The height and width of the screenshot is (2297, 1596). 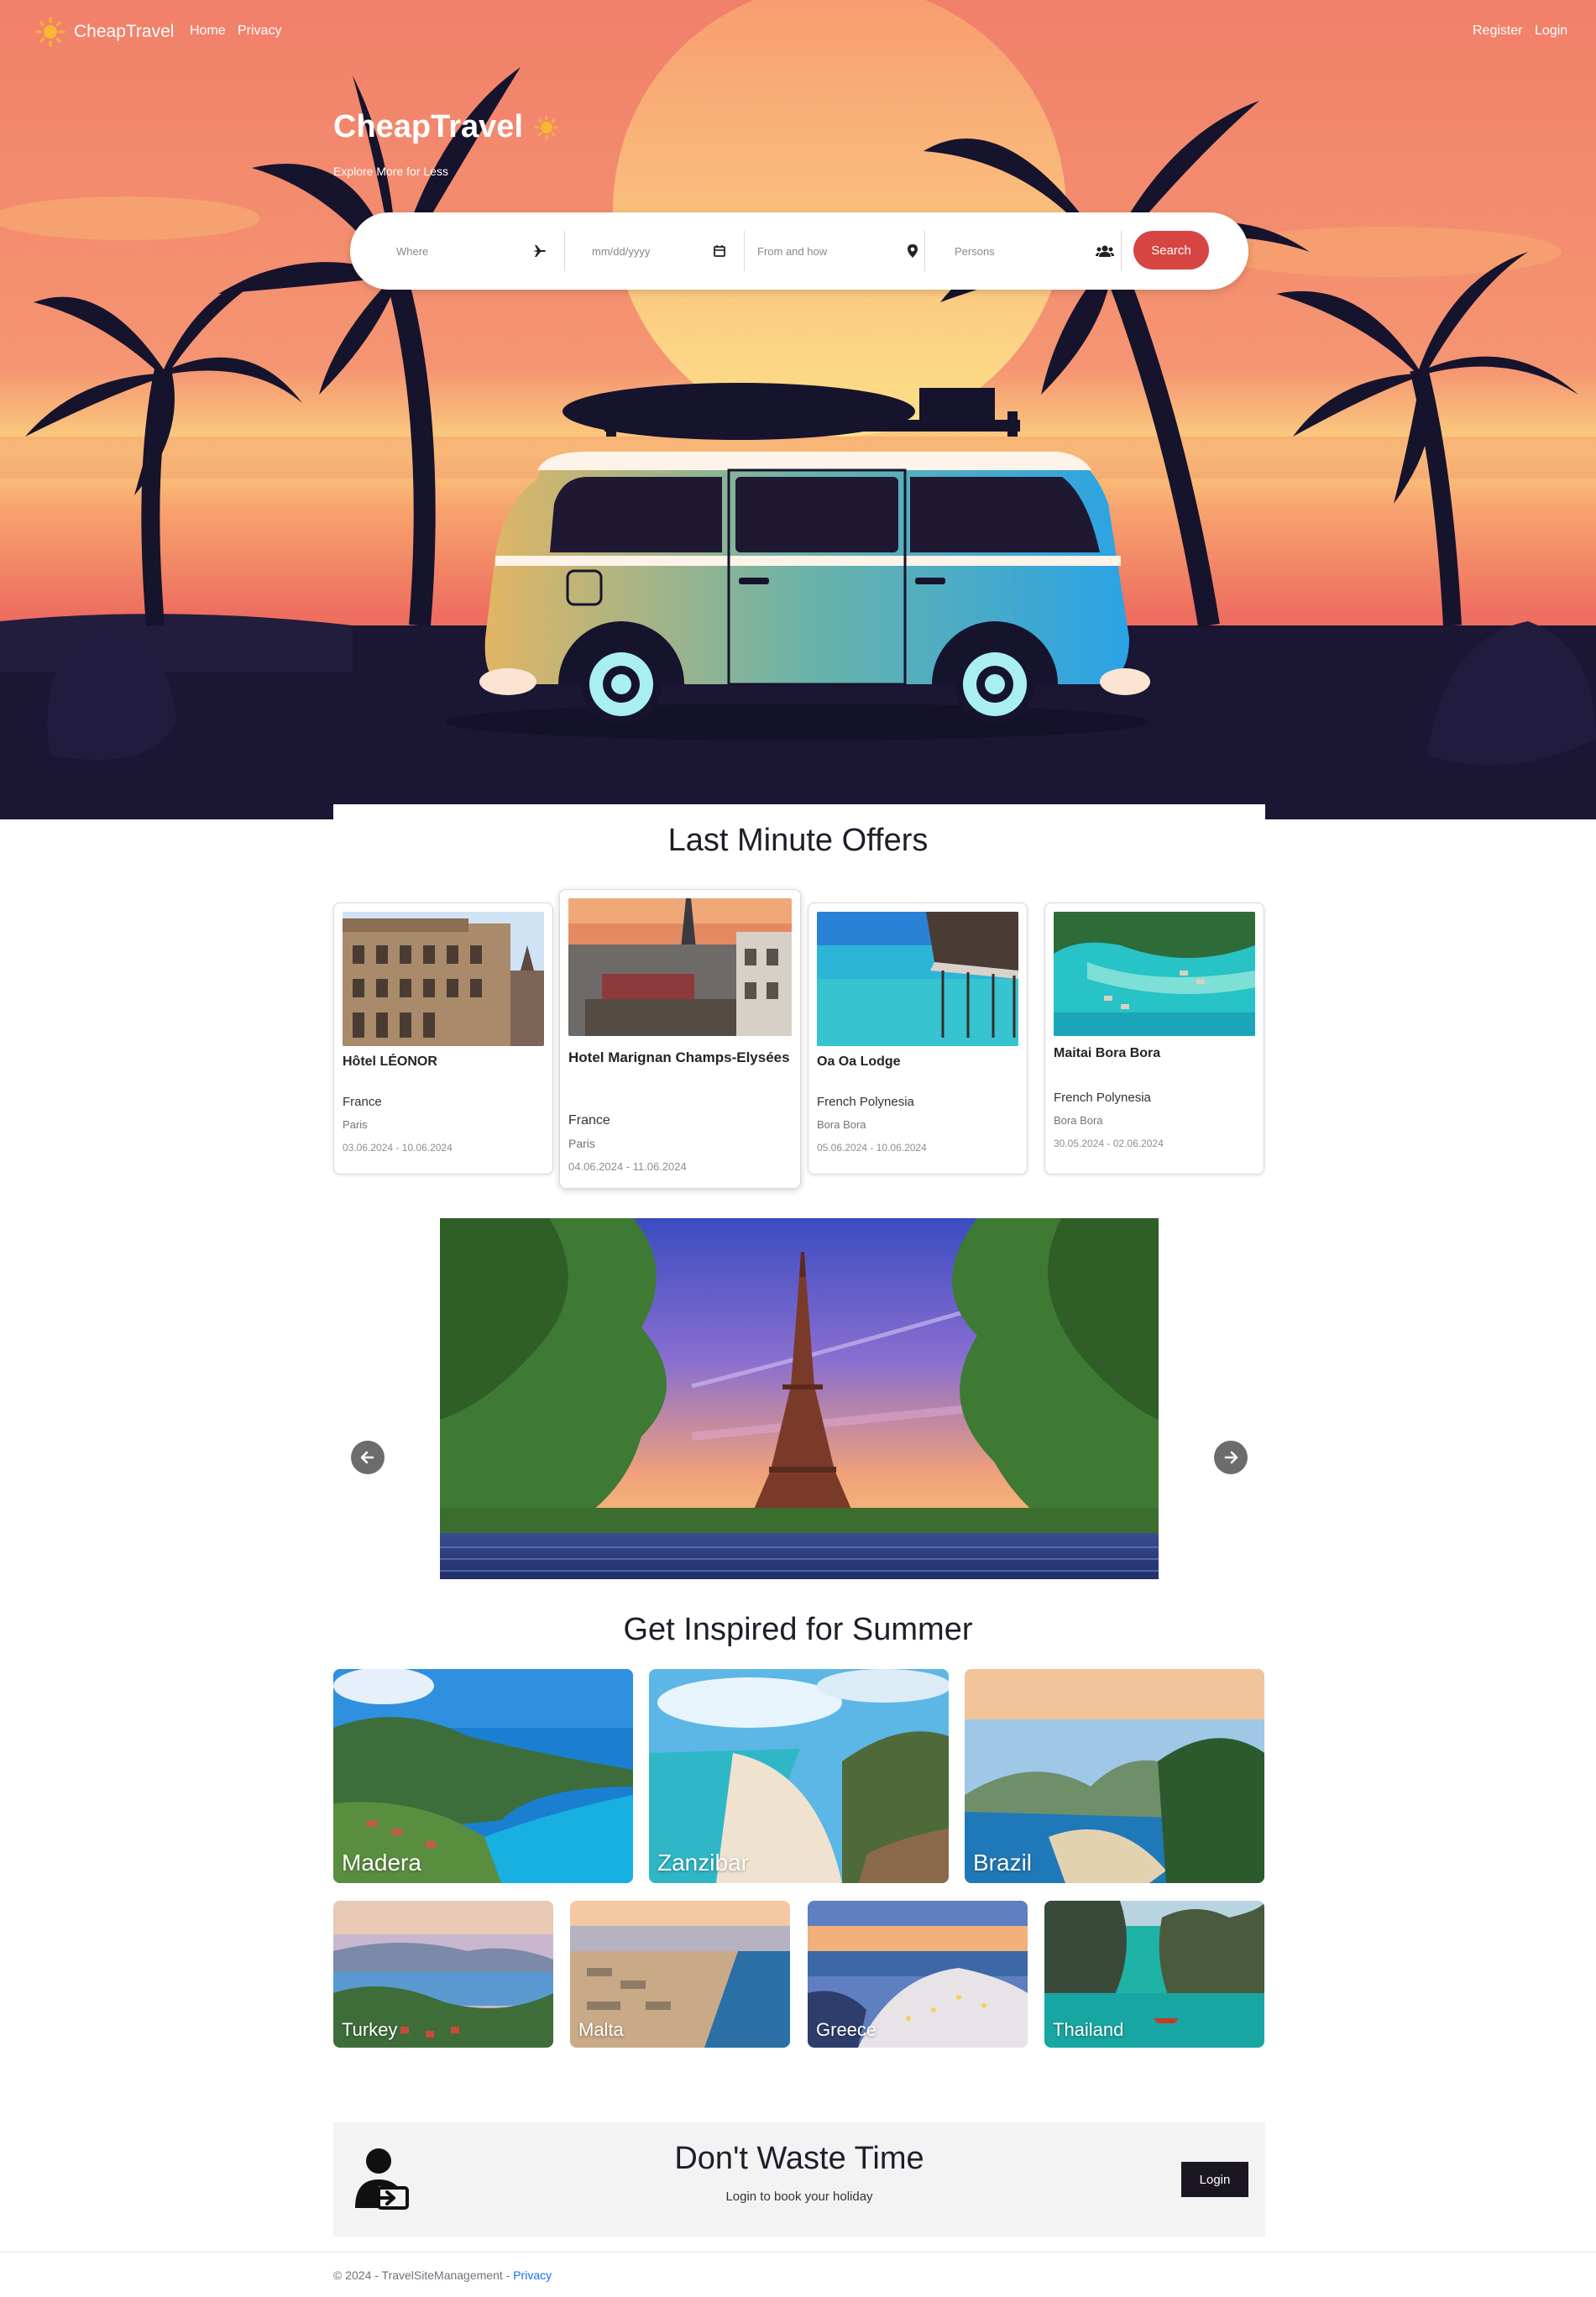 I want to click on hero-title-group: CheapTravel, so click(x=445, y=127).